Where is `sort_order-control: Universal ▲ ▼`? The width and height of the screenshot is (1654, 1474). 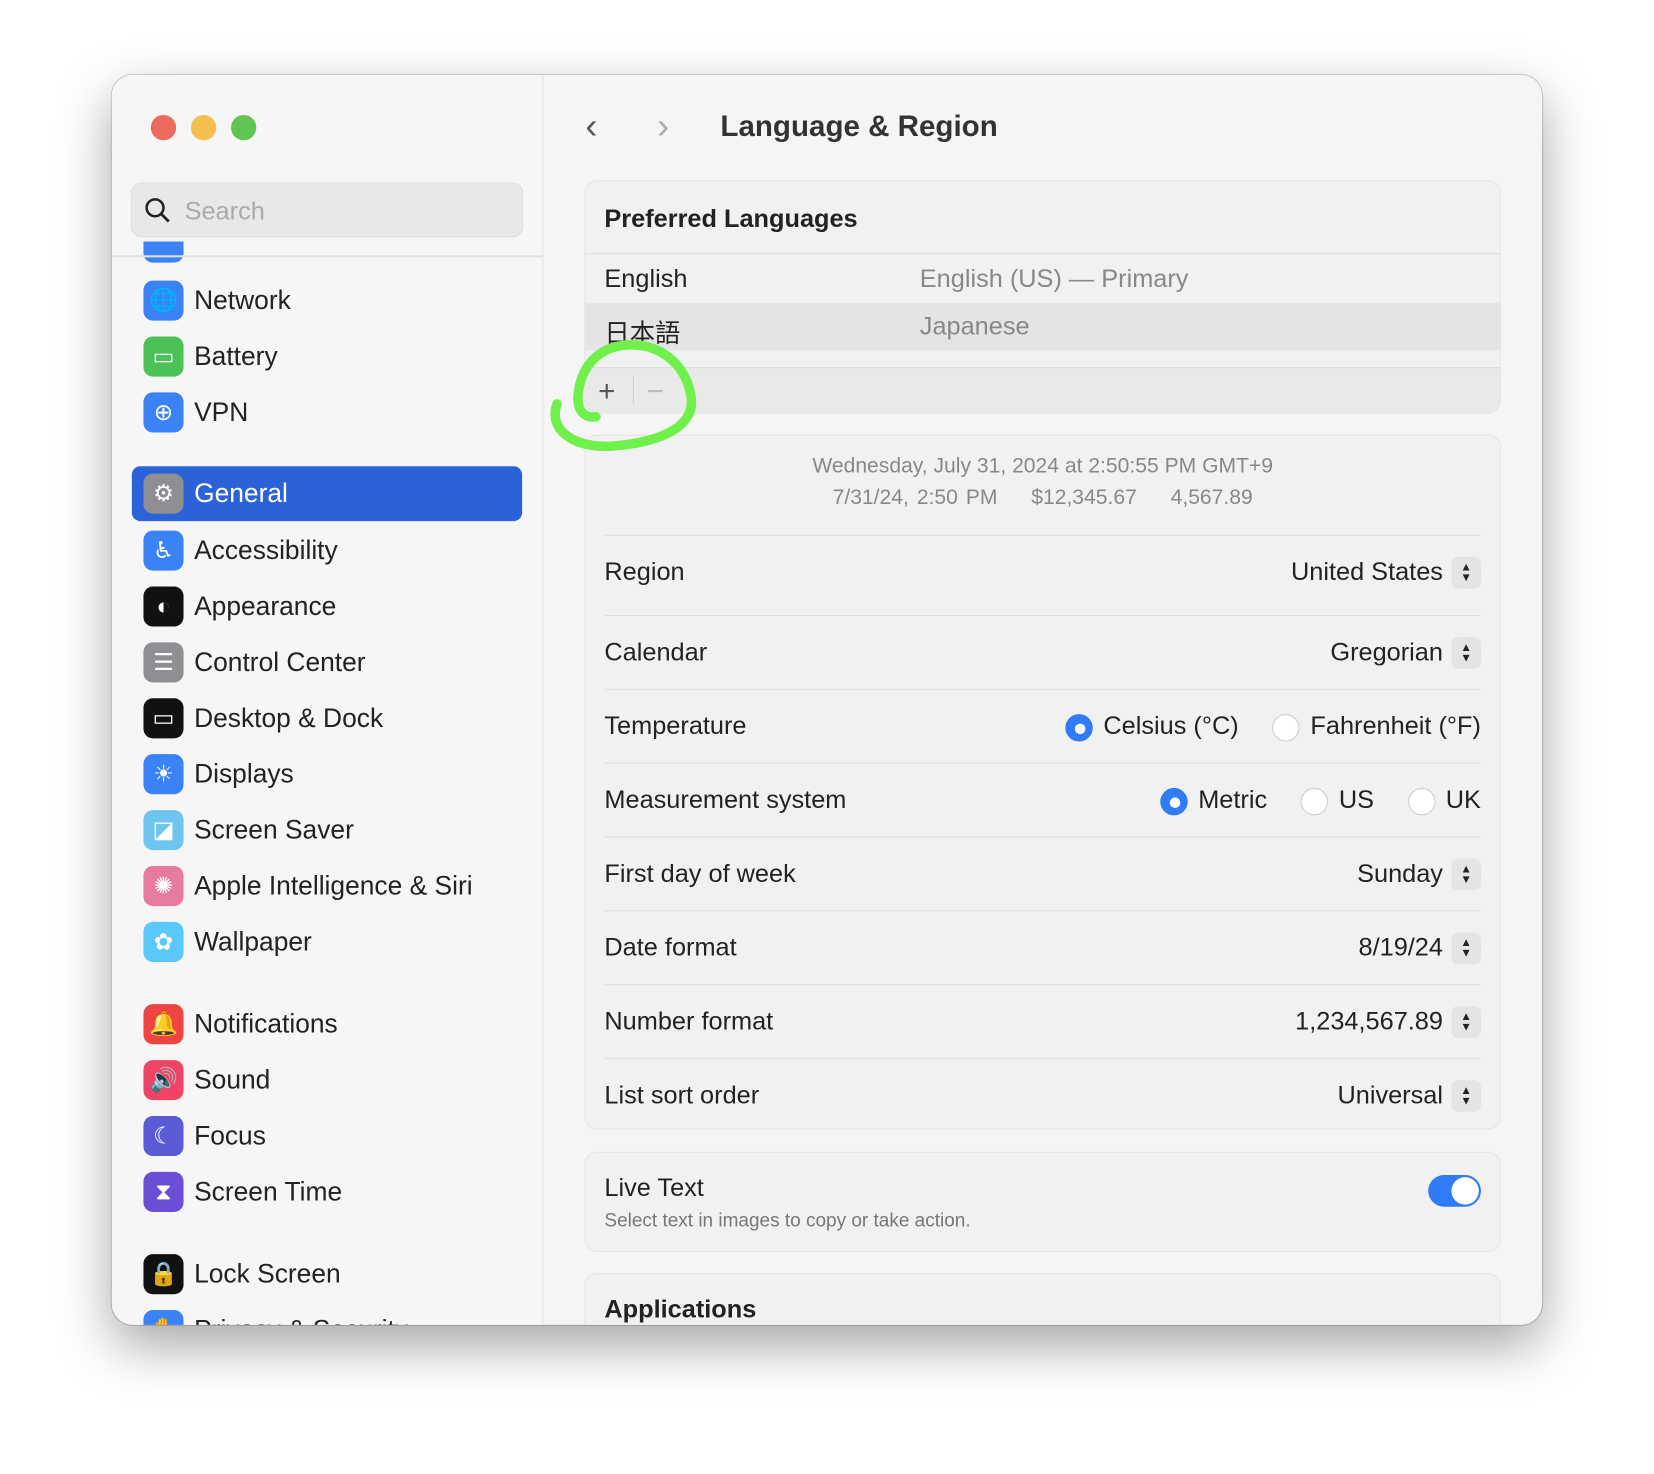 sort_order-control: Universal ▲ ▼ is located at coordinates (1409, 1096).